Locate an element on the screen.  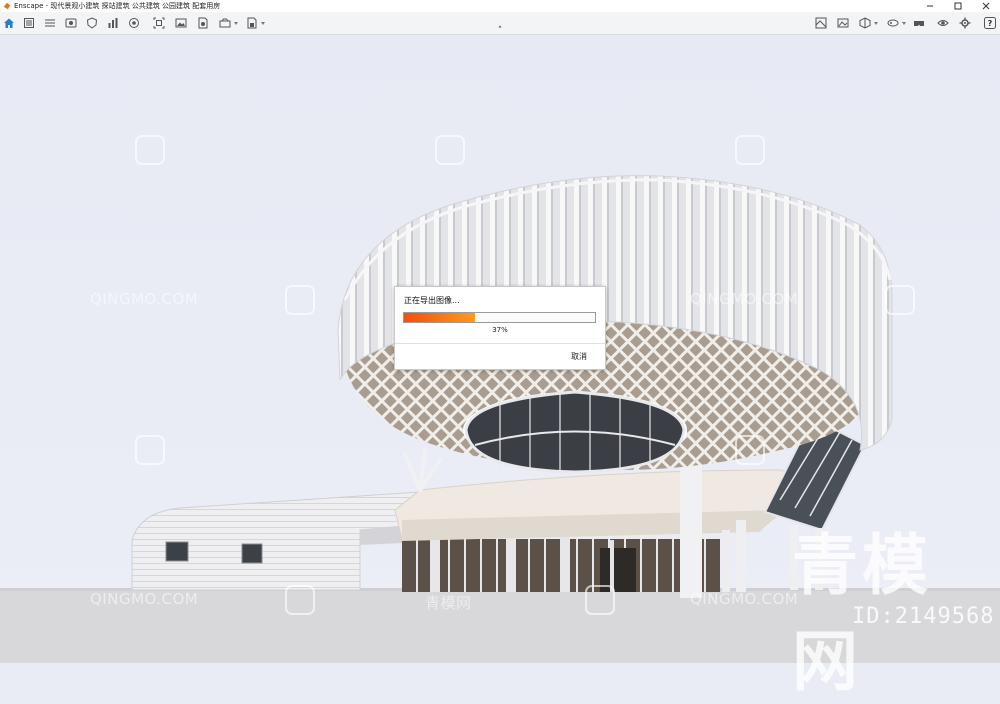
progress-percent: 37% is located at coordinates (500, 330).